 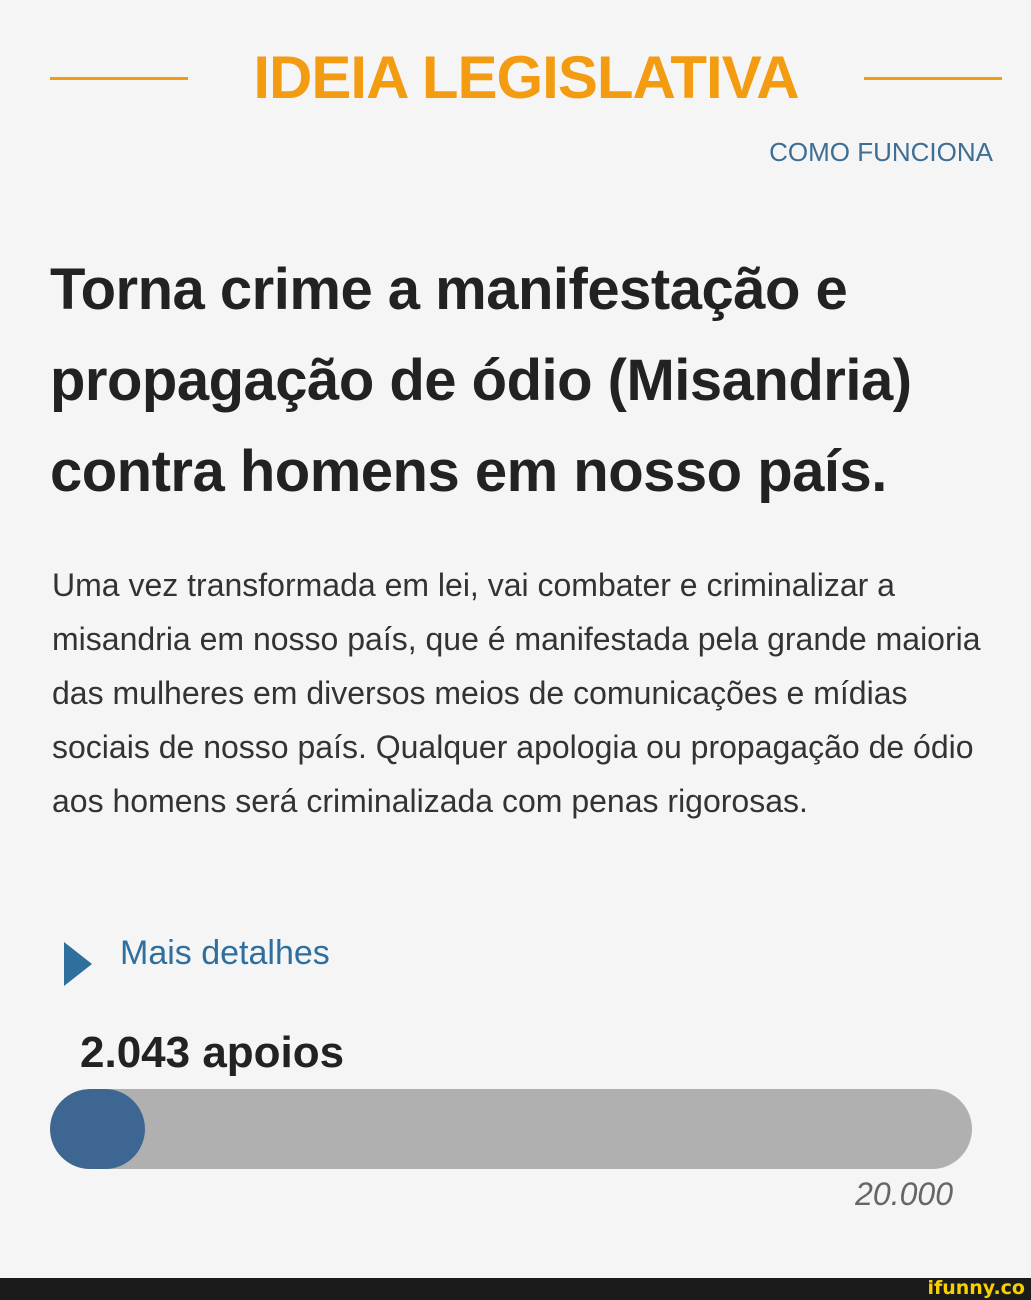 I want to click on footer-bar: ifunny.co, so click(x=515, y=1289).